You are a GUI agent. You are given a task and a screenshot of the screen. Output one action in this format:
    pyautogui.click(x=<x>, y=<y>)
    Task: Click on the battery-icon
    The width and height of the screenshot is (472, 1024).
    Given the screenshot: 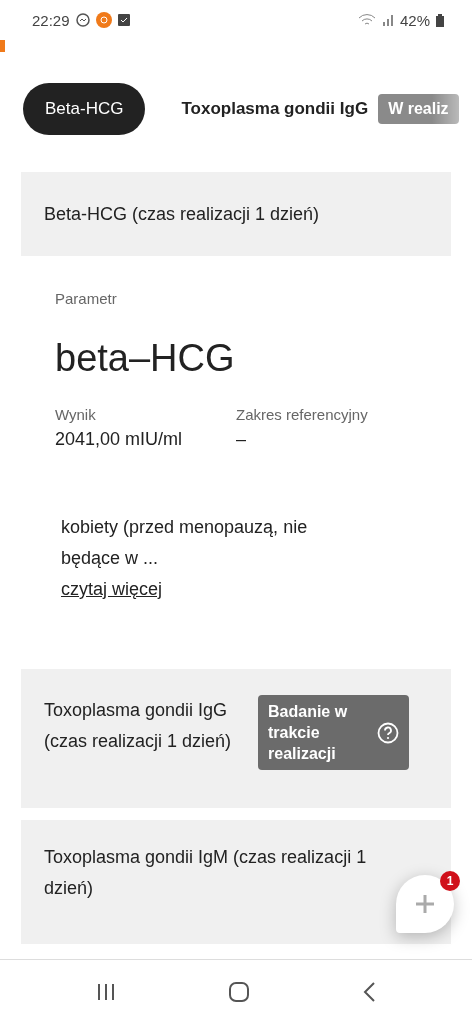 What is the action you would take?
    pyautogui.click(x=440, y=20)
    